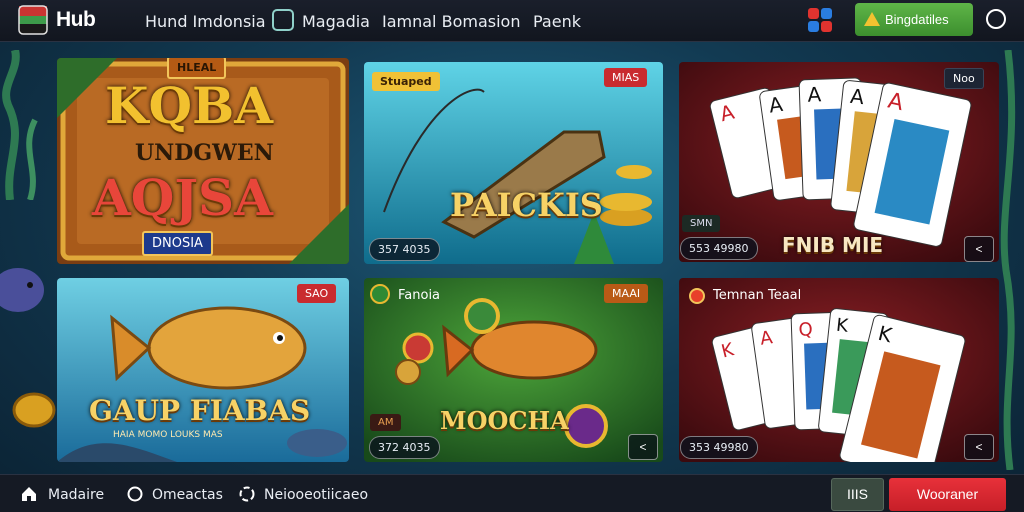 Image resolution: width=1024 pixels, height=512 pixels. I want to click on nav-item-2: Magadia, so click(336, 21).